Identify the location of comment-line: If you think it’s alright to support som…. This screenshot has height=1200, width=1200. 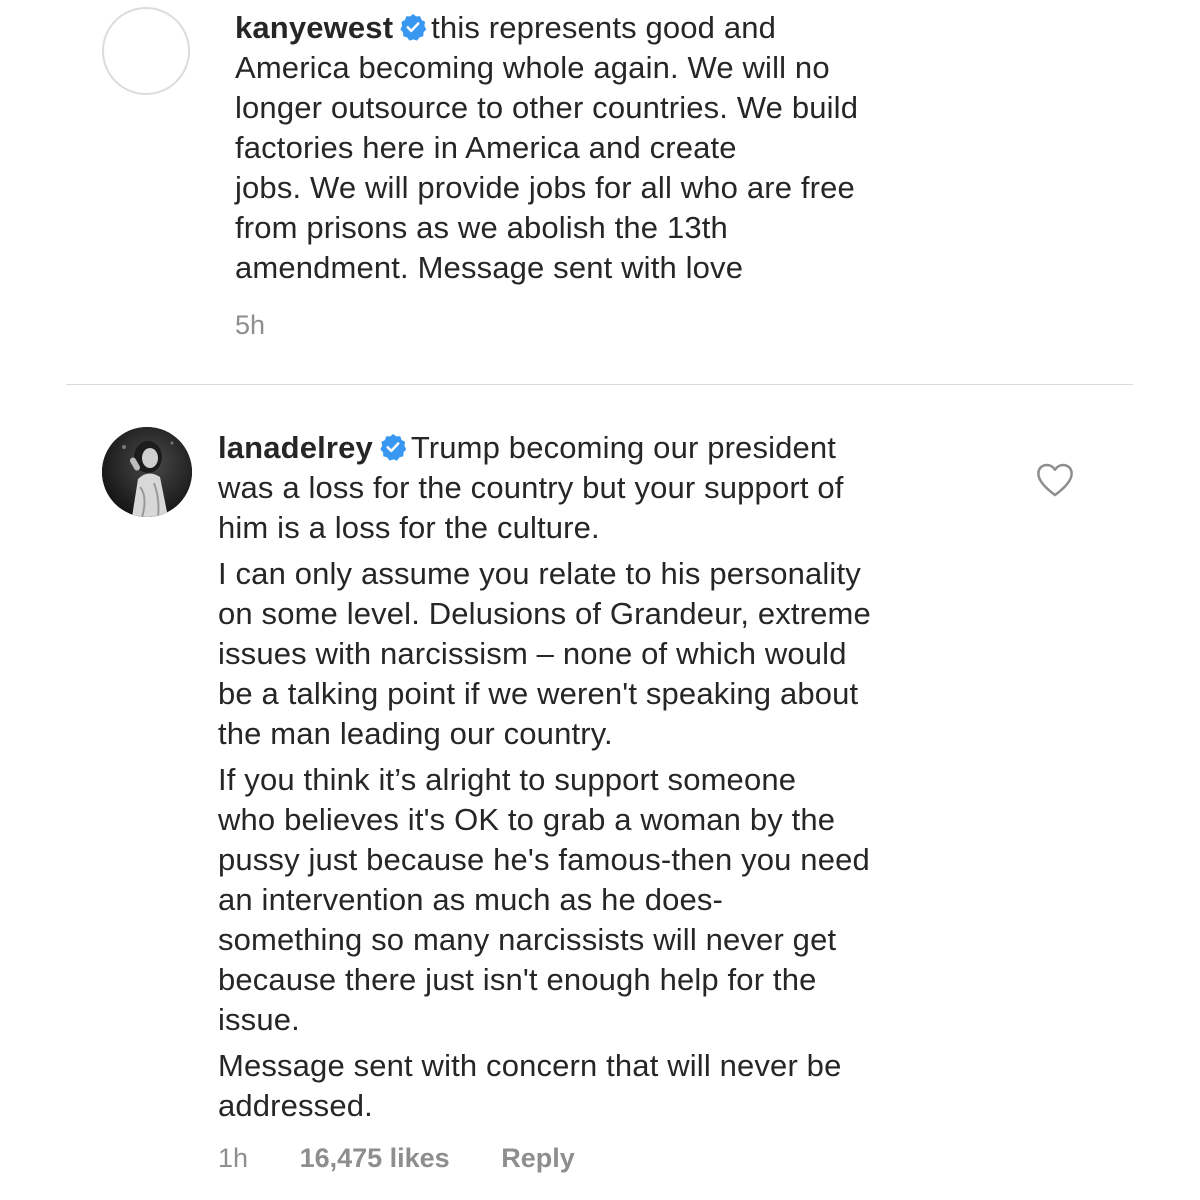
(507, 779).